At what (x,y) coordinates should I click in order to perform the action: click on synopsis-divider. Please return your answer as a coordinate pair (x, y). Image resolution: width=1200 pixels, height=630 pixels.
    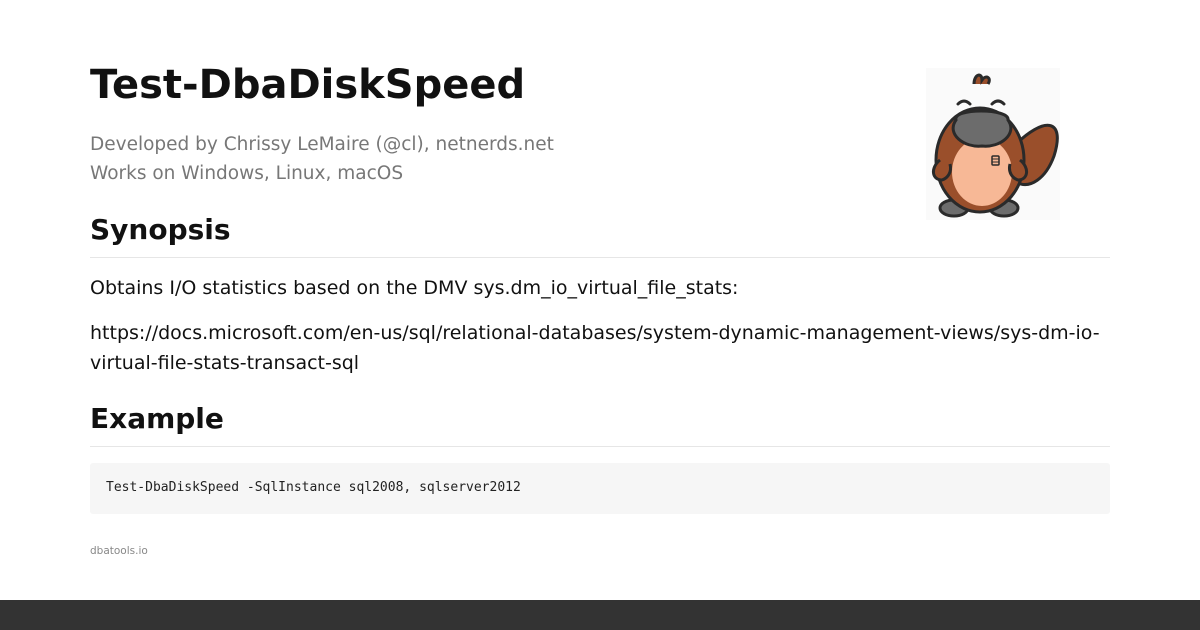
    Looking at the image, I should click on (600, 257).